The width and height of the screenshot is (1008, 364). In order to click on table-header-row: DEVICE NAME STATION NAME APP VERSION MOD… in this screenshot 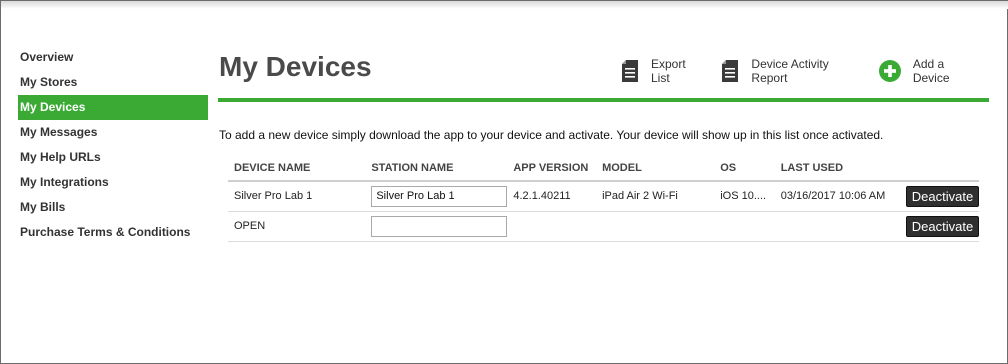, I will do `click(603, 168)`.